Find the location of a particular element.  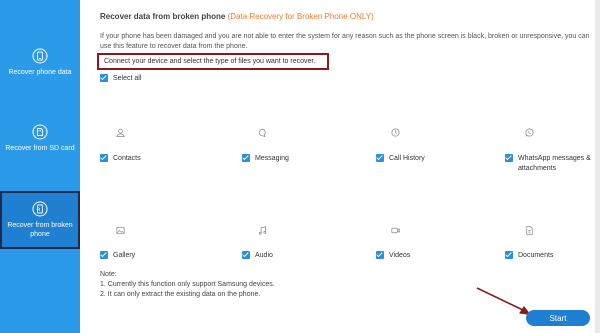

music-note-icon is located at coordinates (262, 230).